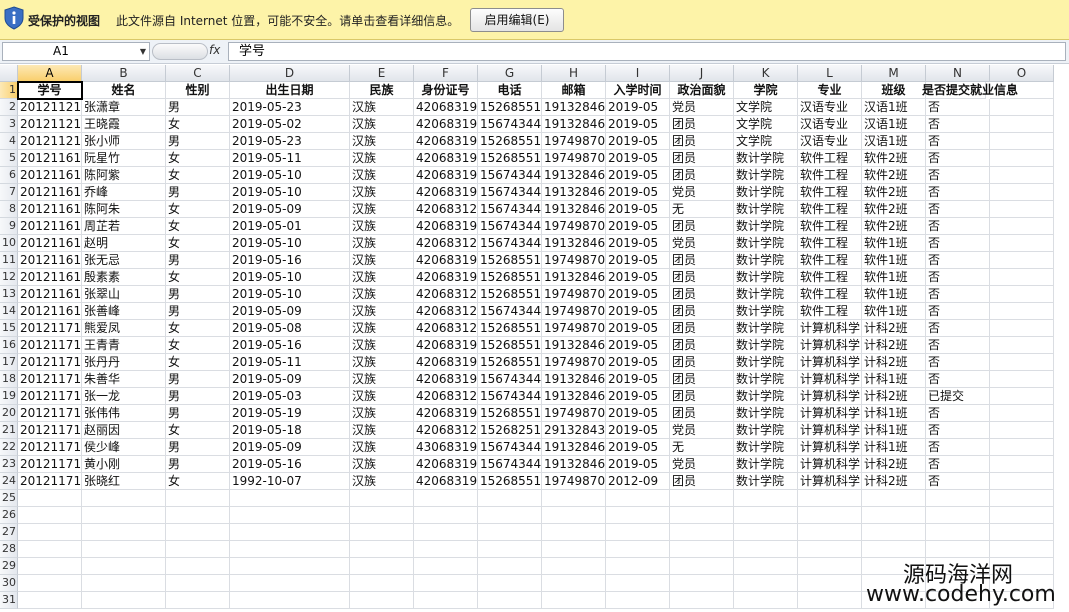 Image resolution: width=1069 pixels, height=612 pixels. What do you see at coordinates (9, 209) in the screenshot?
I see `row-header: 8` at bounding box center [9, 209].